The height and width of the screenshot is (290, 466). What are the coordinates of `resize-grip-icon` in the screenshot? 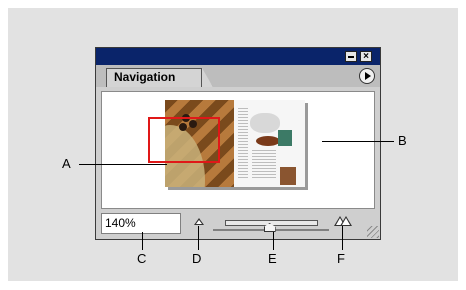 It's located at (373, 232).